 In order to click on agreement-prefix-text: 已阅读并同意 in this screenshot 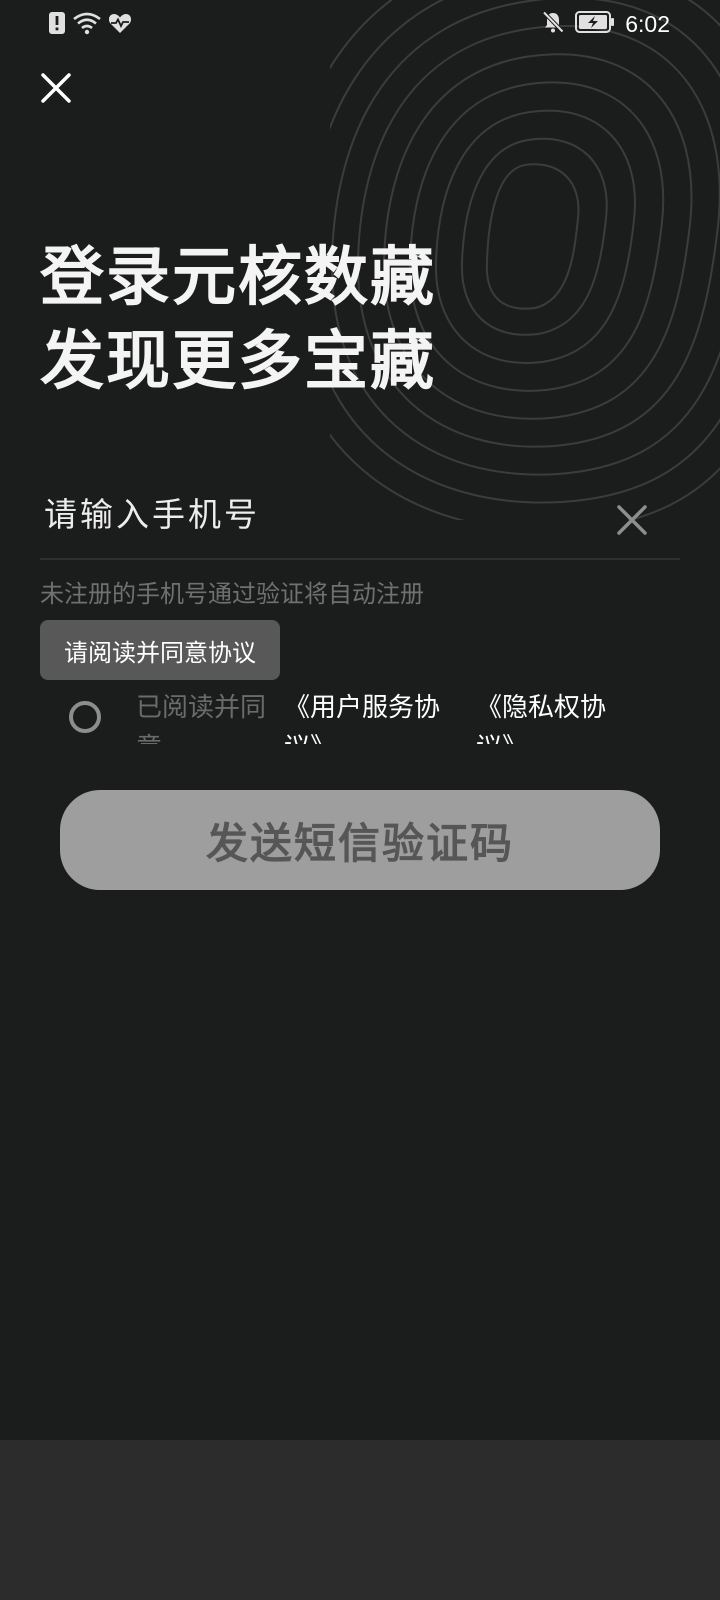, I will do `click(201, 718)`.